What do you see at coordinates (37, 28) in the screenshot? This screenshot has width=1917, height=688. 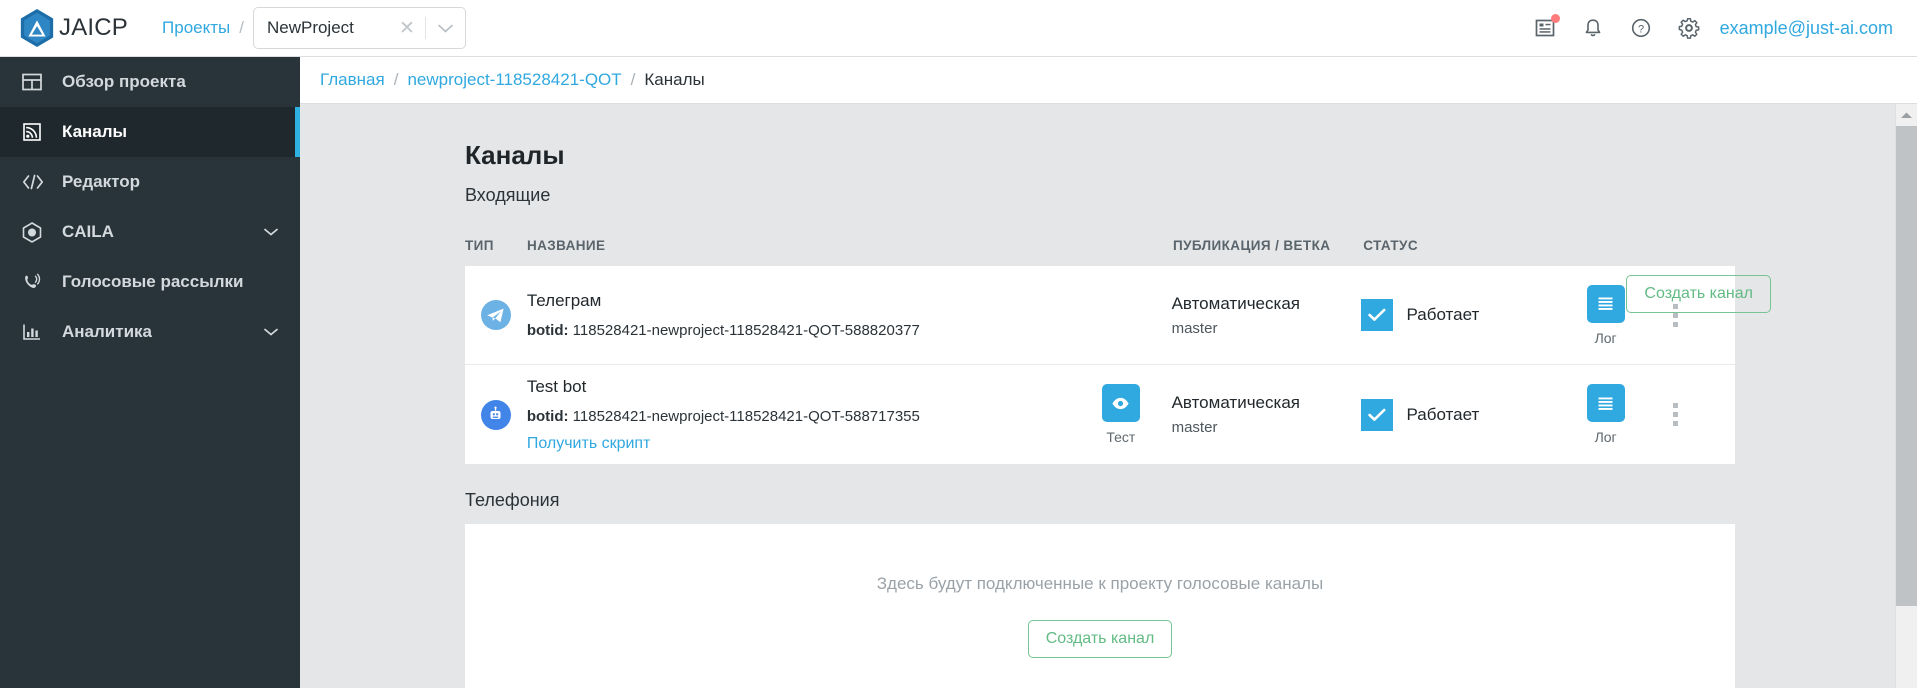 I see `jaicp-hexagon-logo-icon` at bounding box center [37, 28].